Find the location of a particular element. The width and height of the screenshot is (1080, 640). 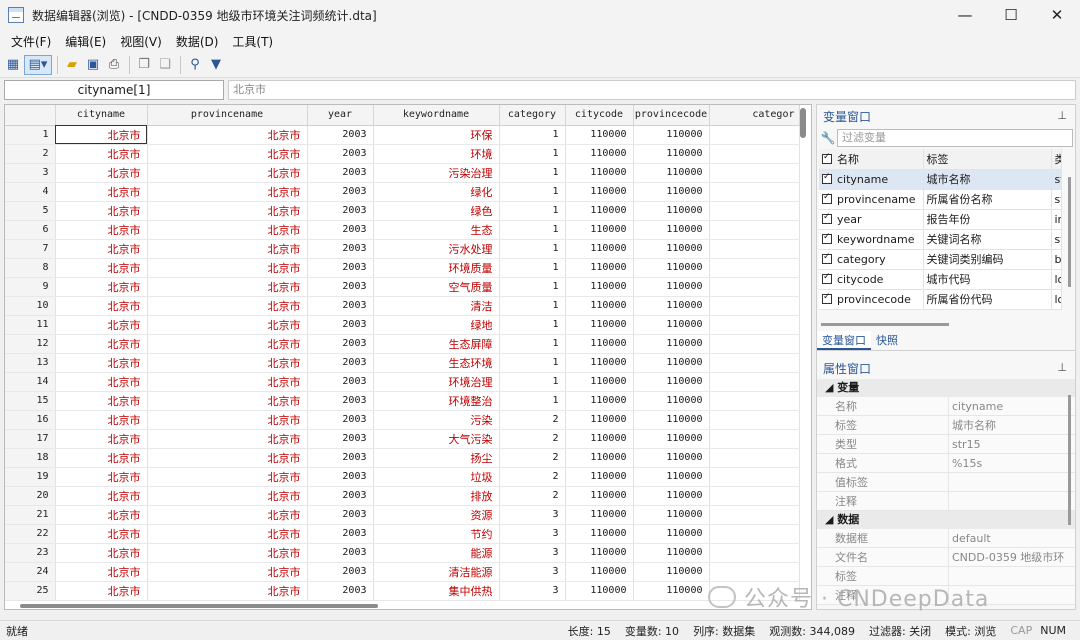

row-number: 20 is located at coordinates (30, 496).